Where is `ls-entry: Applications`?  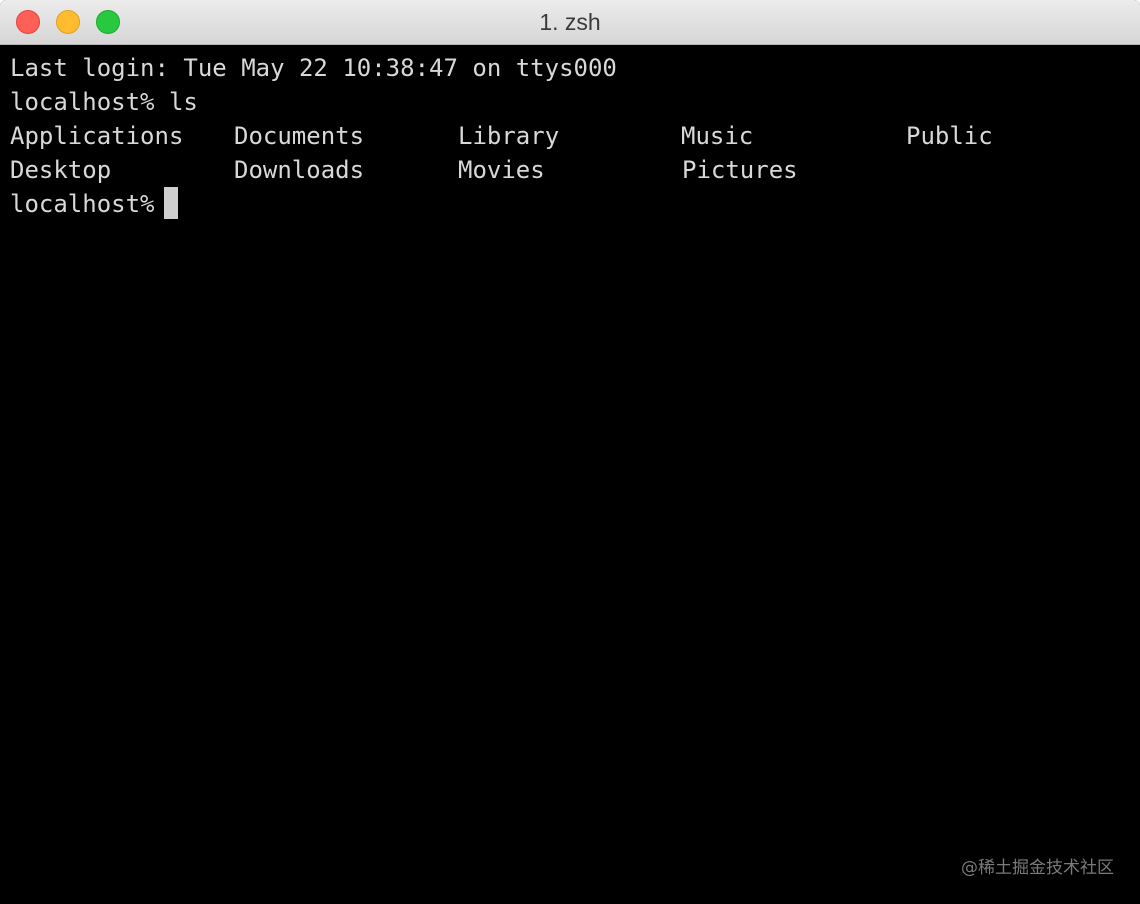 ls-entry: Applications is located at coordinates (97, 136).